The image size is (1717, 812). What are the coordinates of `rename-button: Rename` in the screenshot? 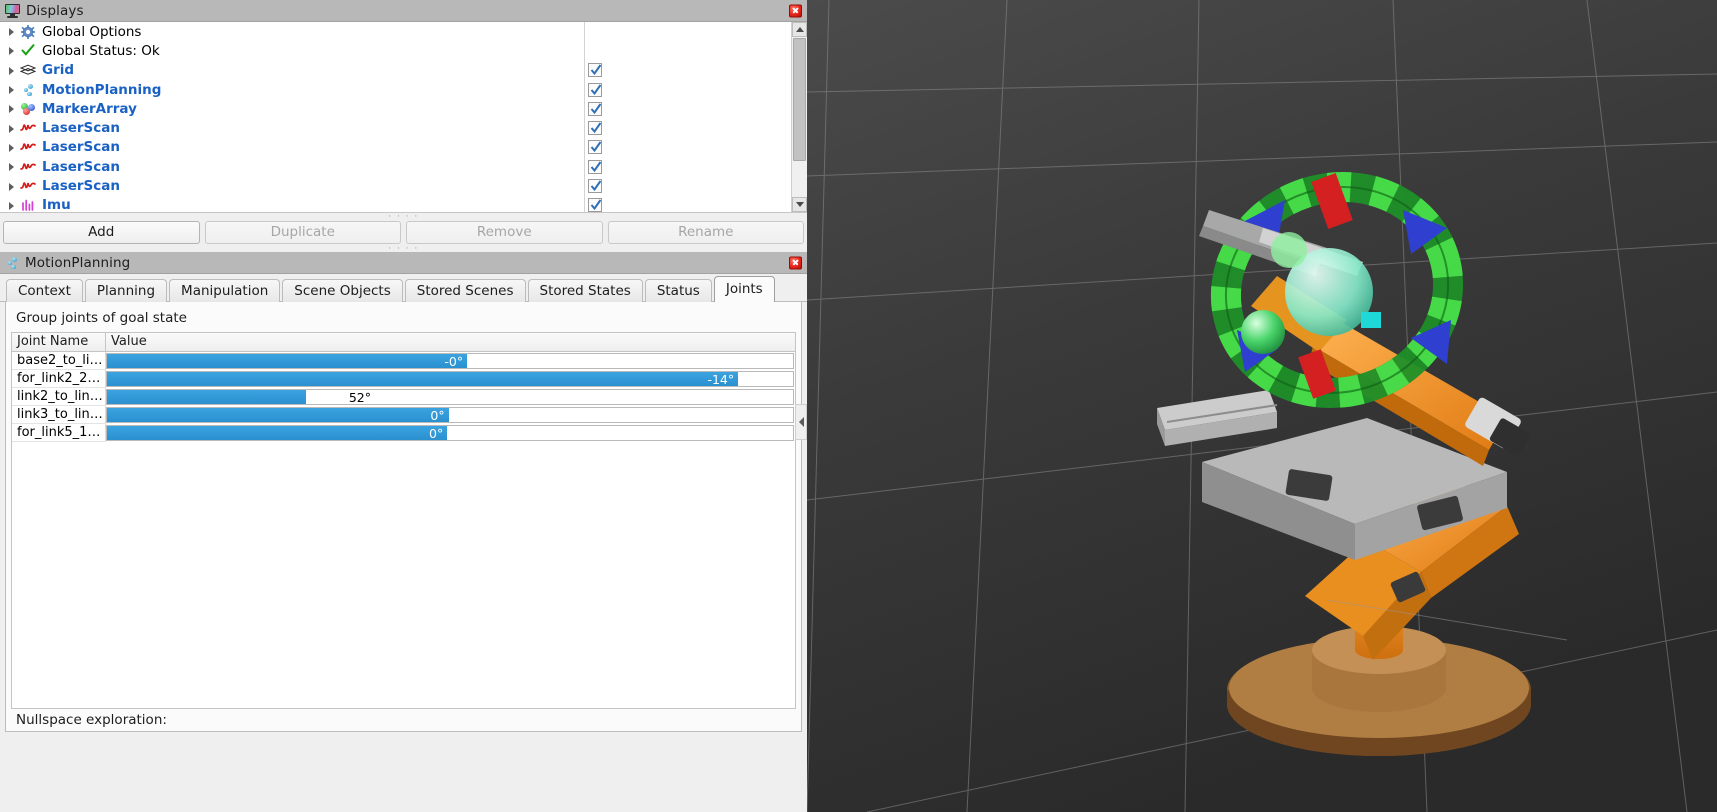 It's located at (705, 232).